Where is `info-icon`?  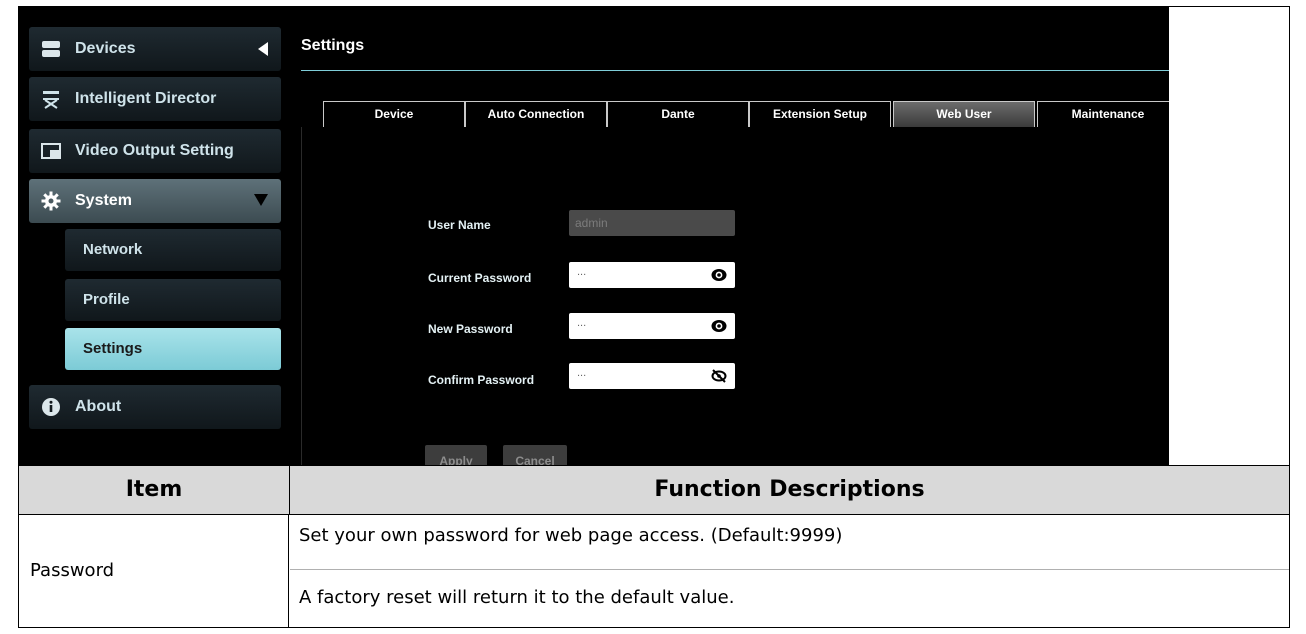 info-icon is located at coordinates (51, 407).